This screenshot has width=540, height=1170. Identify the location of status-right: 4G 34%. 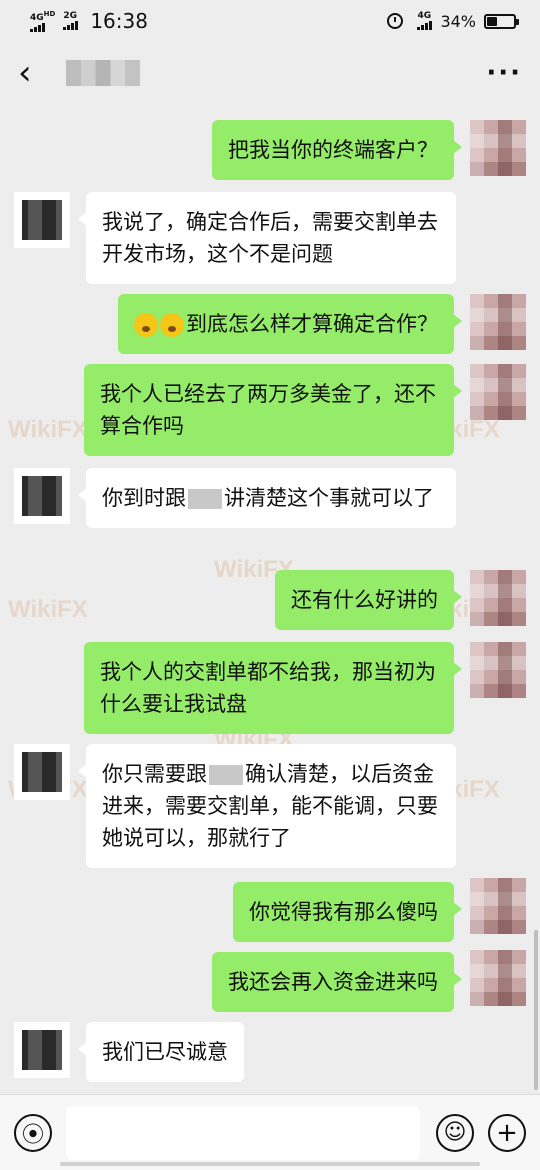
(453, 21).